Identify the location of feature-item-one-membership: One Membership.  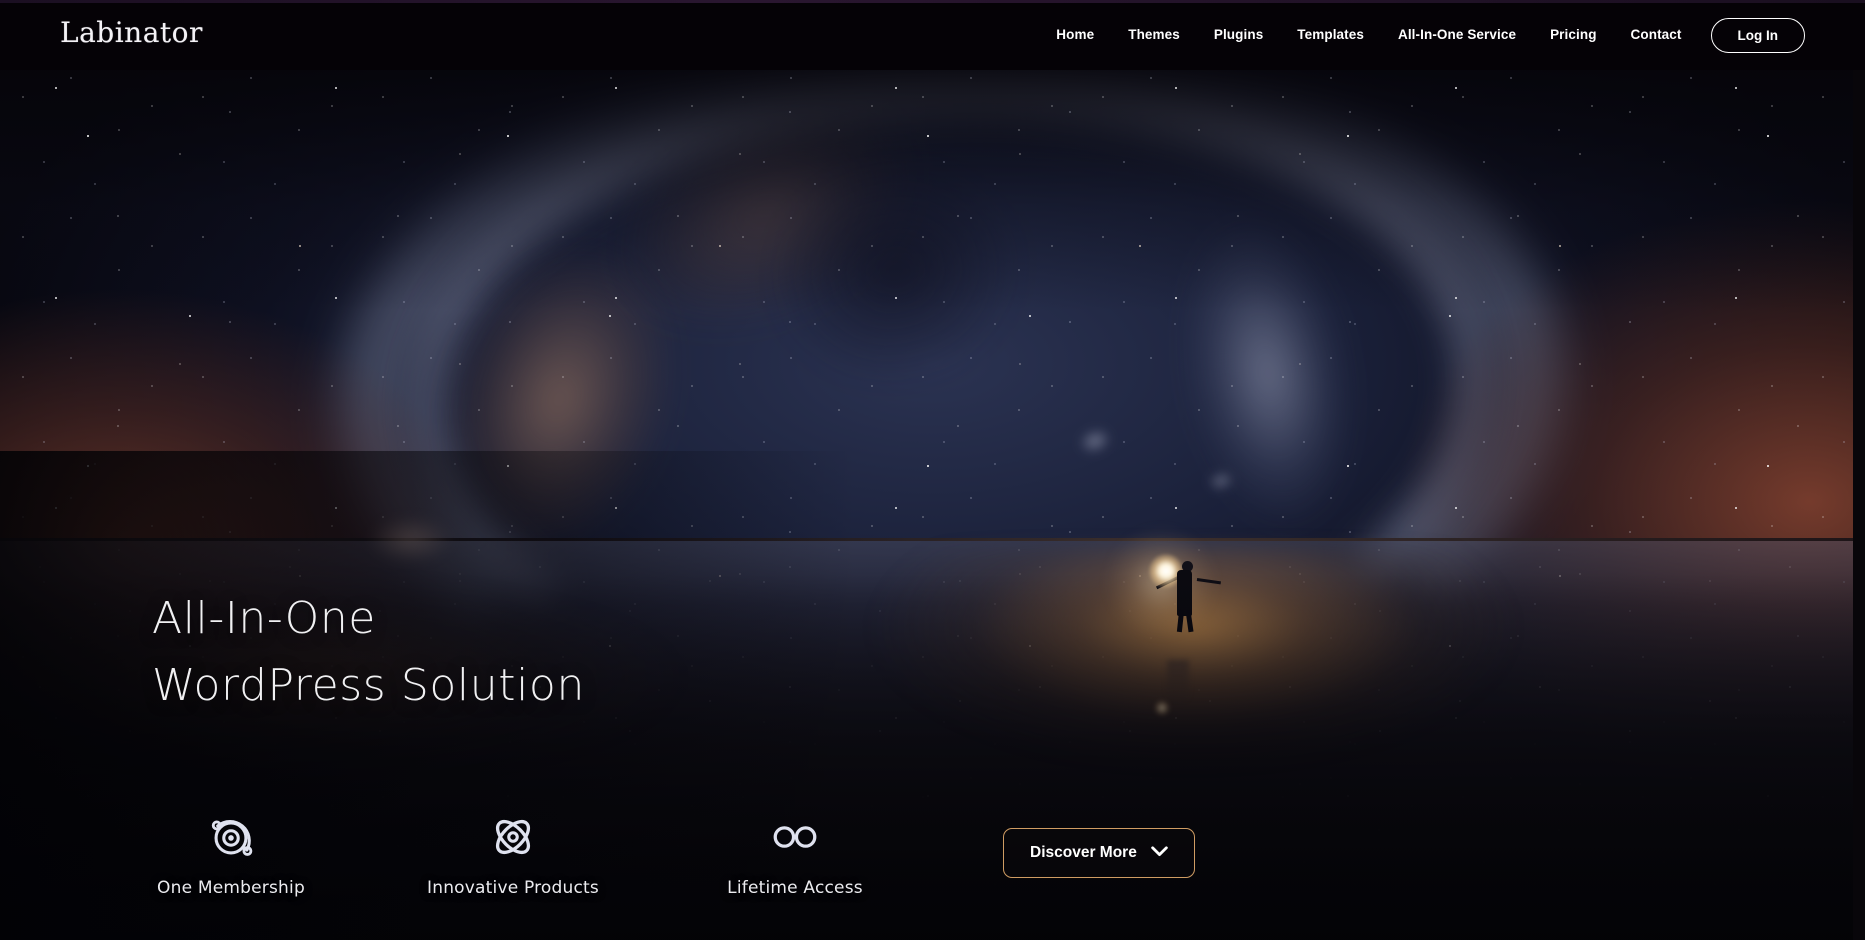
(231, 854).